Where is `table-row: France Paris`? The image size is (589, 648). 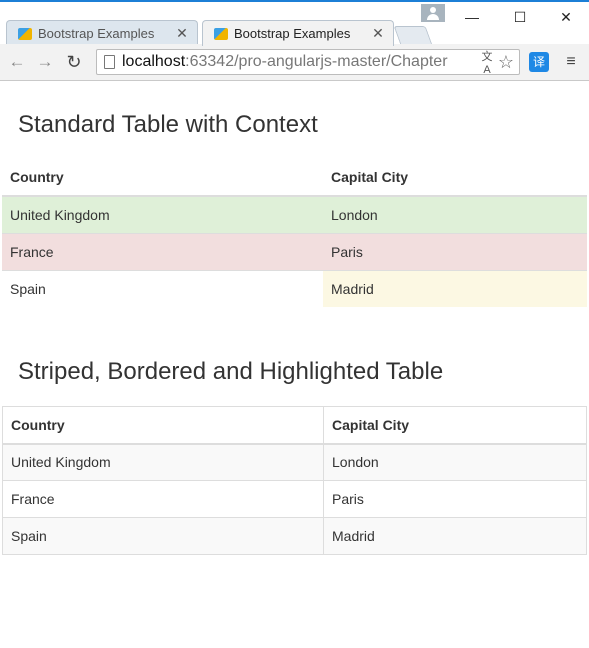
table-row: France Paris is located at coordinates (294, 499).